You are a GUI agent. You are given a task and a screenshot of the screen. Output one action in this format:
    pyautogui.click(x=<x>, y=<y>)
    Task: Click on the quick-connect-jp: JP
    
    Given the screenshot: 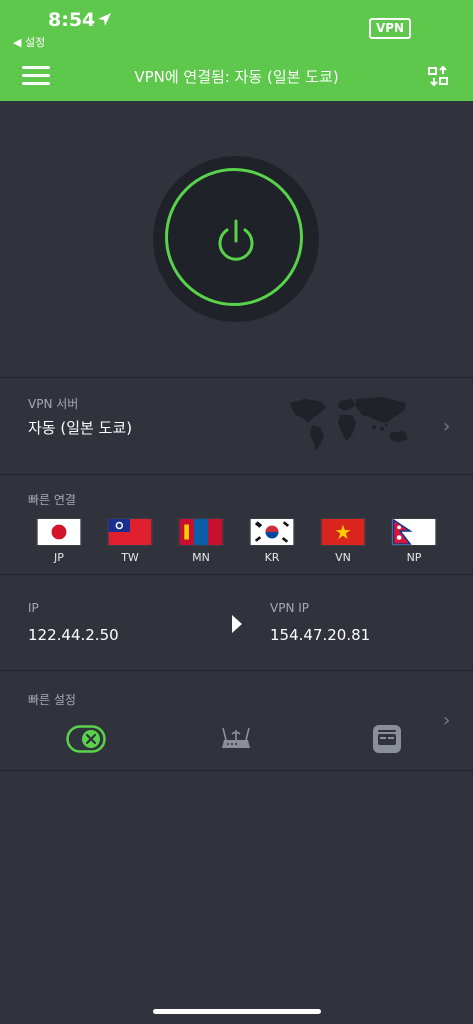 What is the action you would take?
    pyautogui.click(x=59, y=541)
    